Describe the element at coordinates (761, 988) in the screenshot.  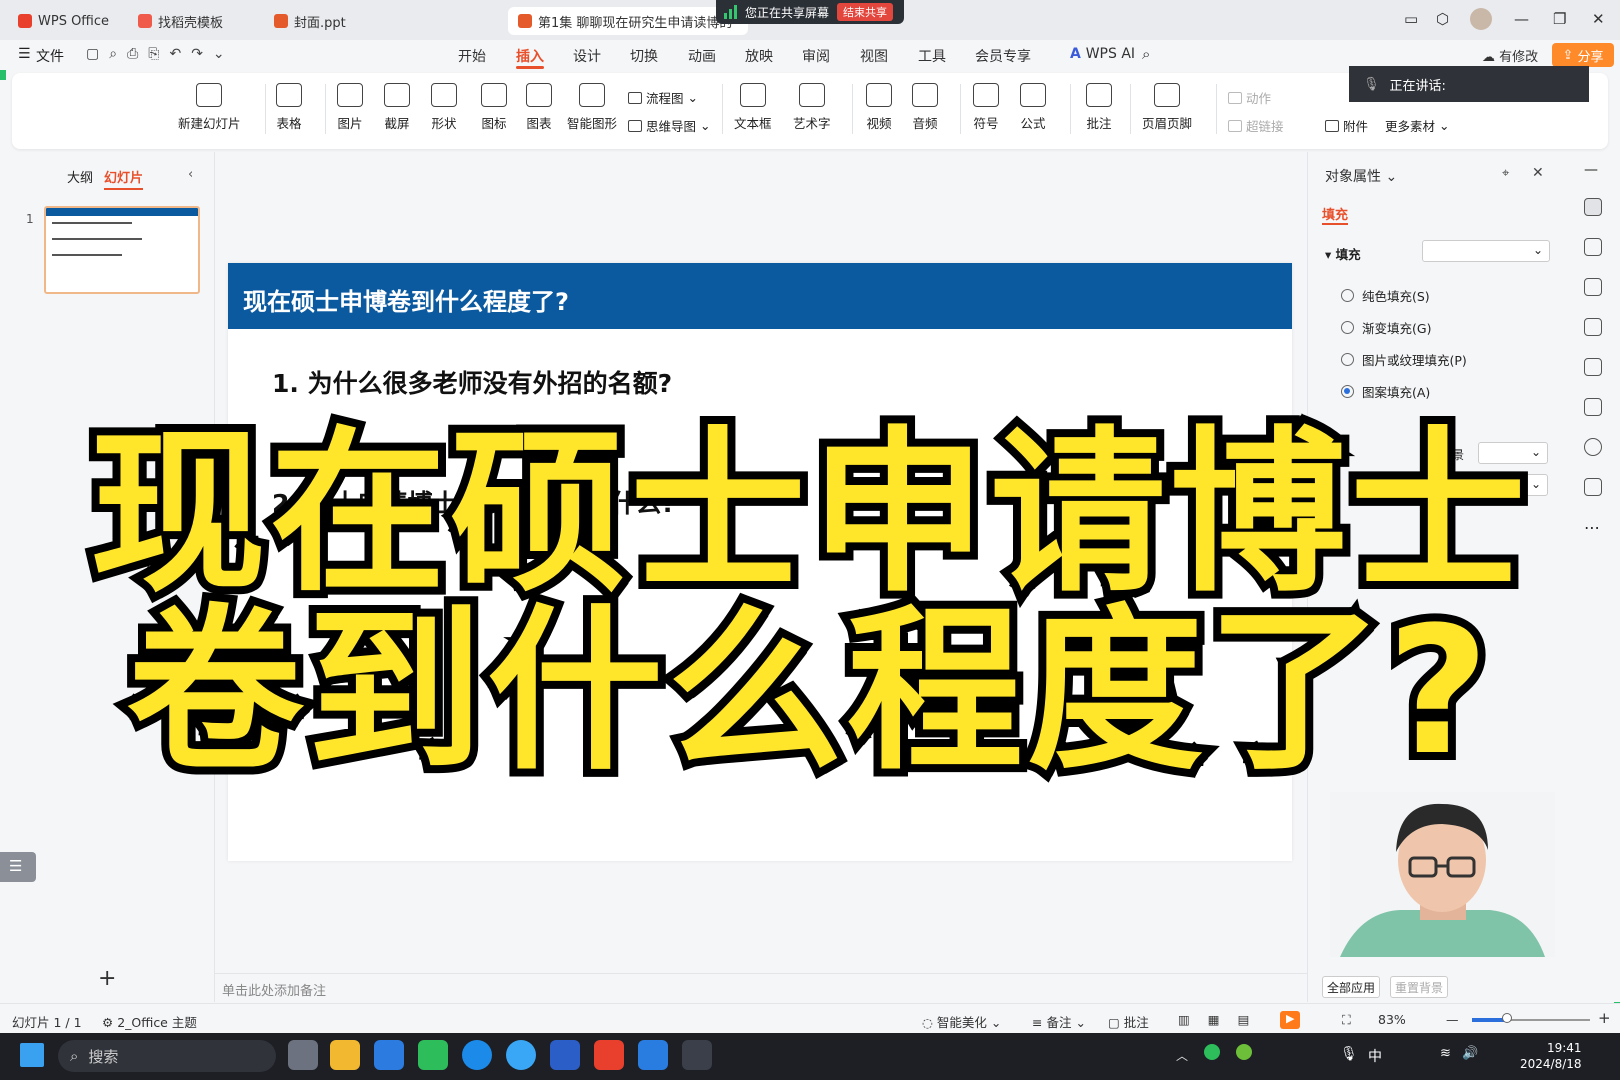
I see `notes-bar` at that location.